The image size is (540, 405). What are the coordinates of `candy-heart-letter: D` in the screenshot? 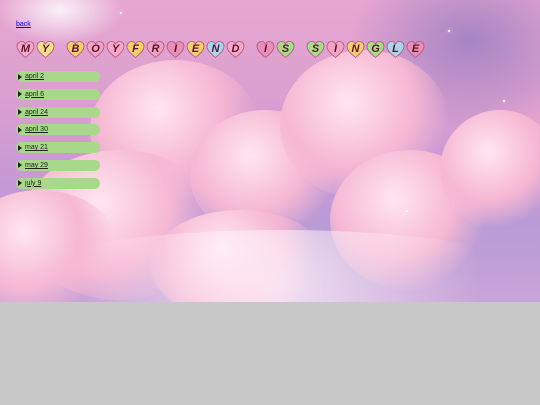 It's located at (235, 49).